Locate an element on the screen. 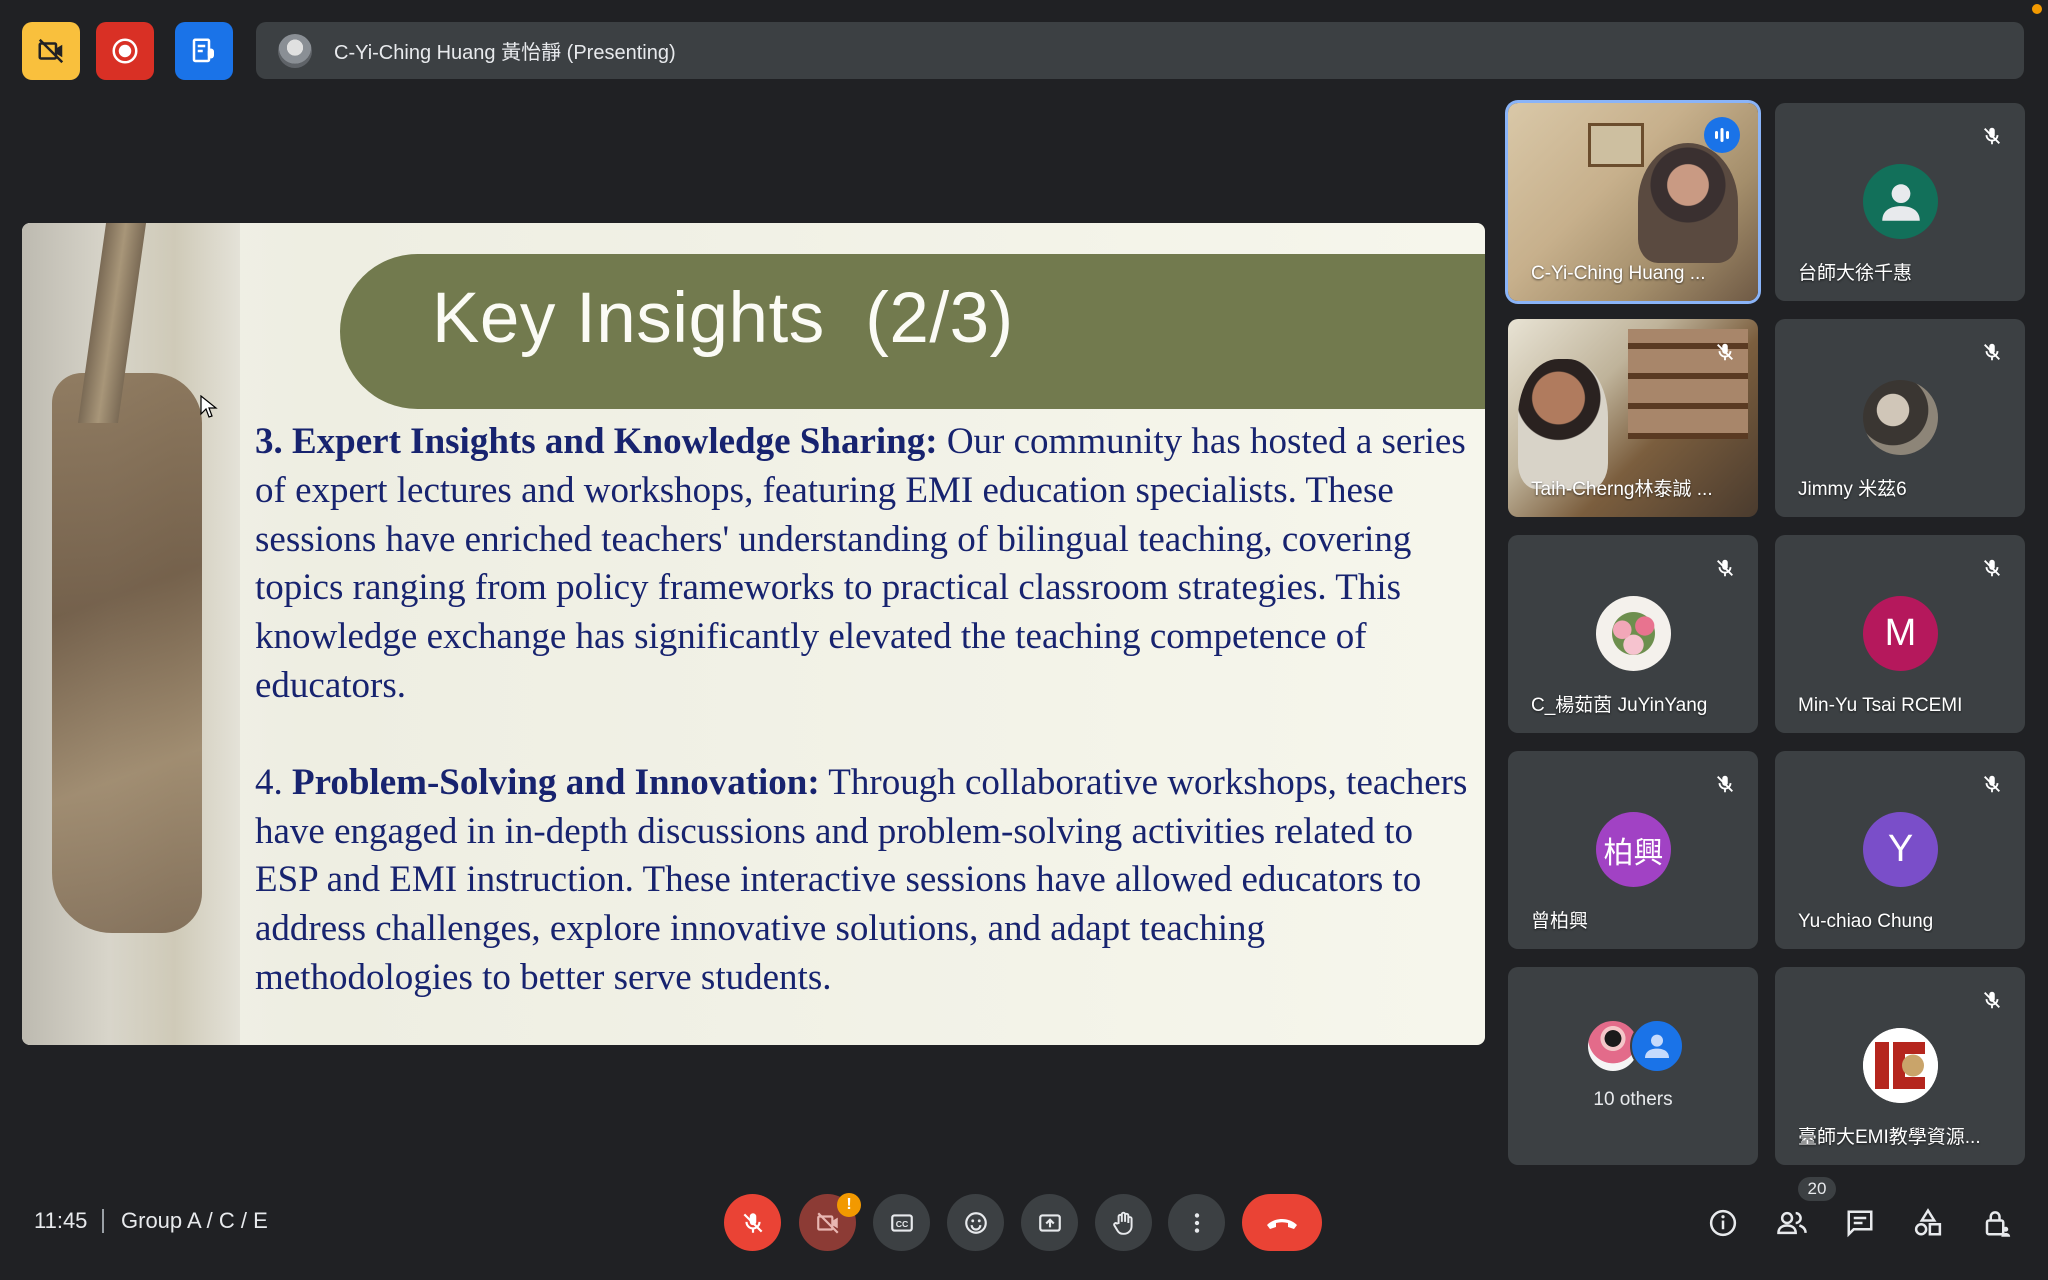  more-options-button is located at coordinates (1196, 1222).